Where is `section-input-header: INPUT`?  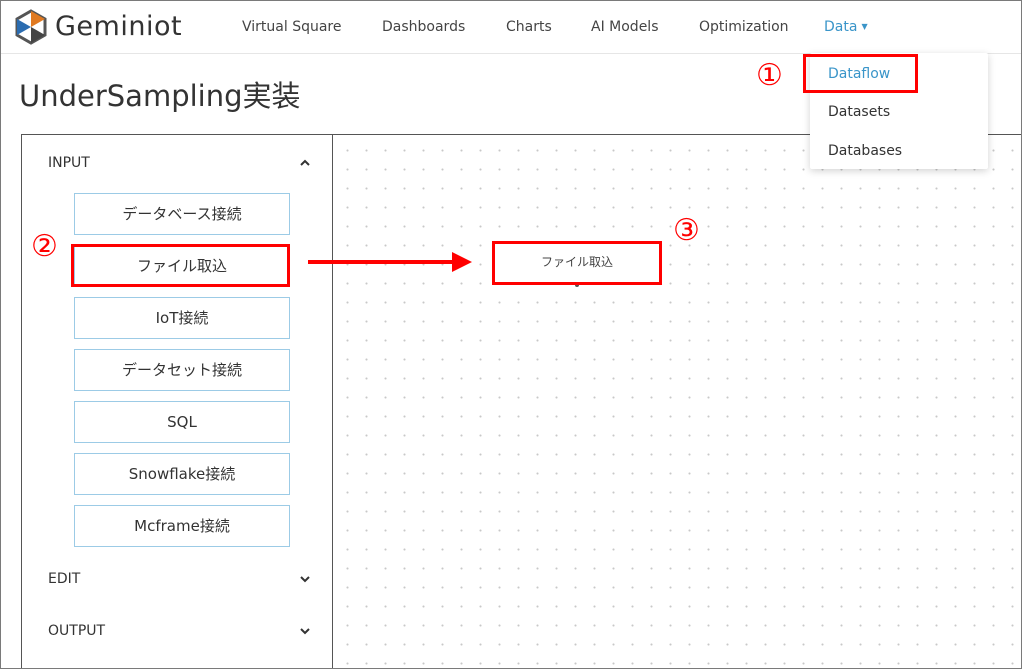
section-input-header: INPUT is located at coordinates (69, 163).